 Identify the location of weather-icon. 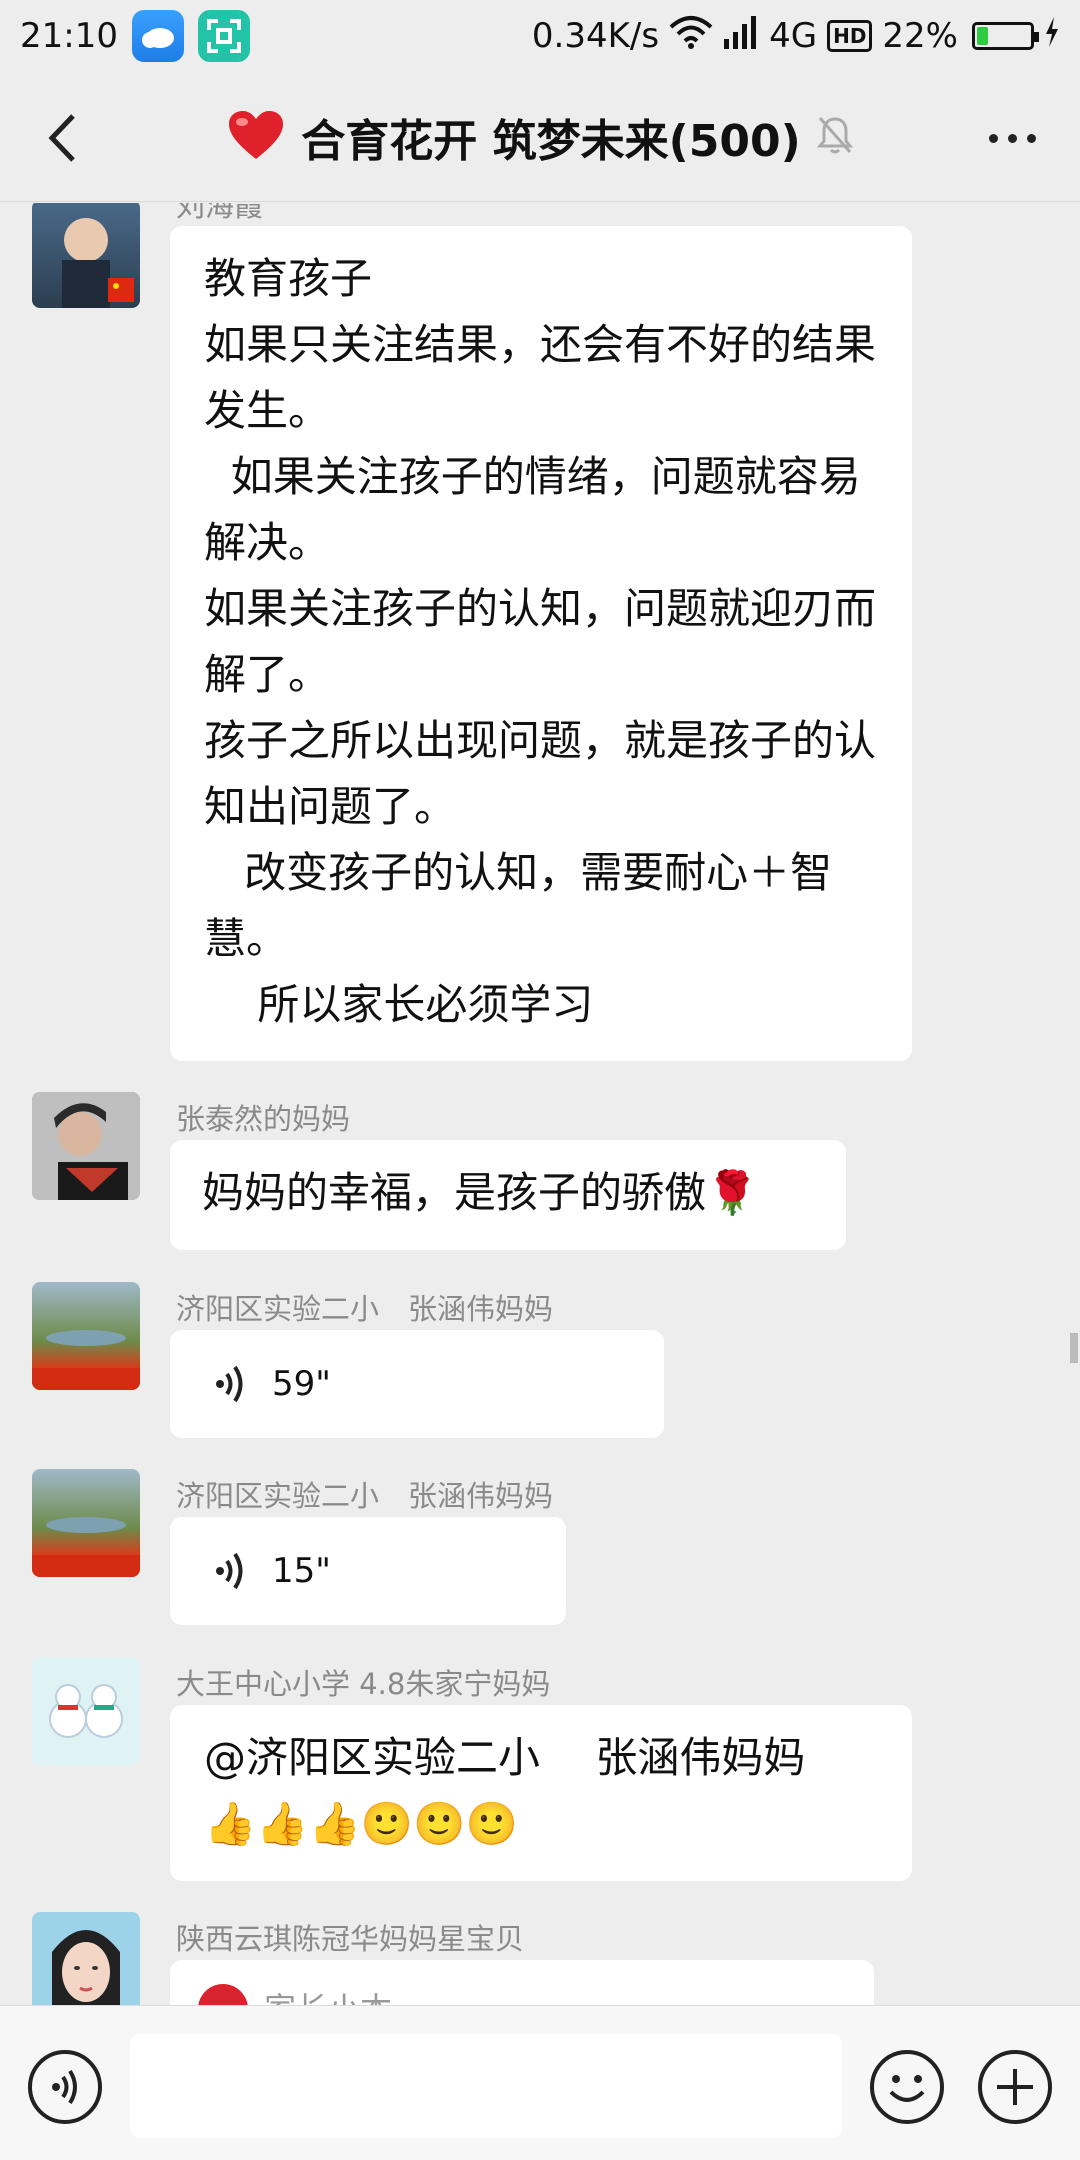
(157, 36).